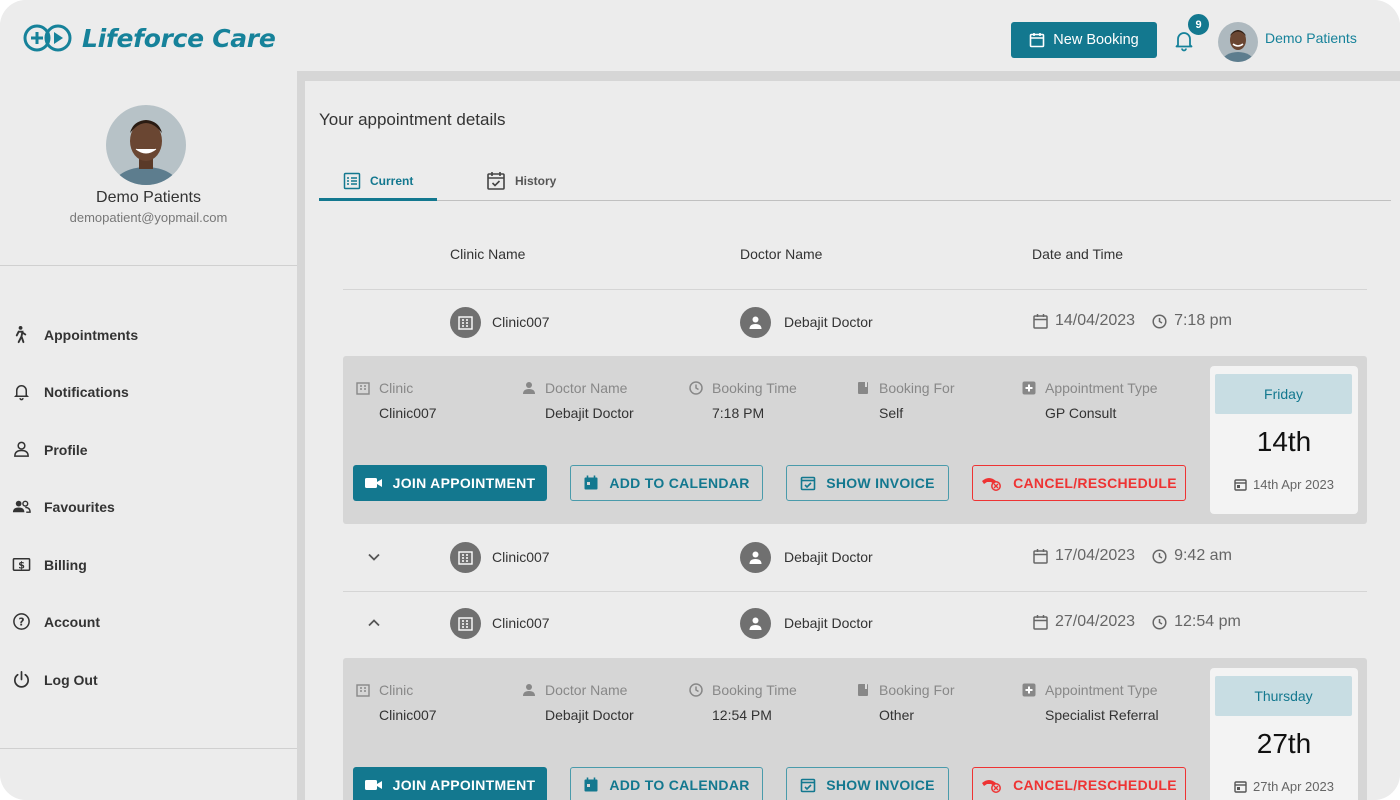  I want to click on detail-value: Self, so click(891, 413).